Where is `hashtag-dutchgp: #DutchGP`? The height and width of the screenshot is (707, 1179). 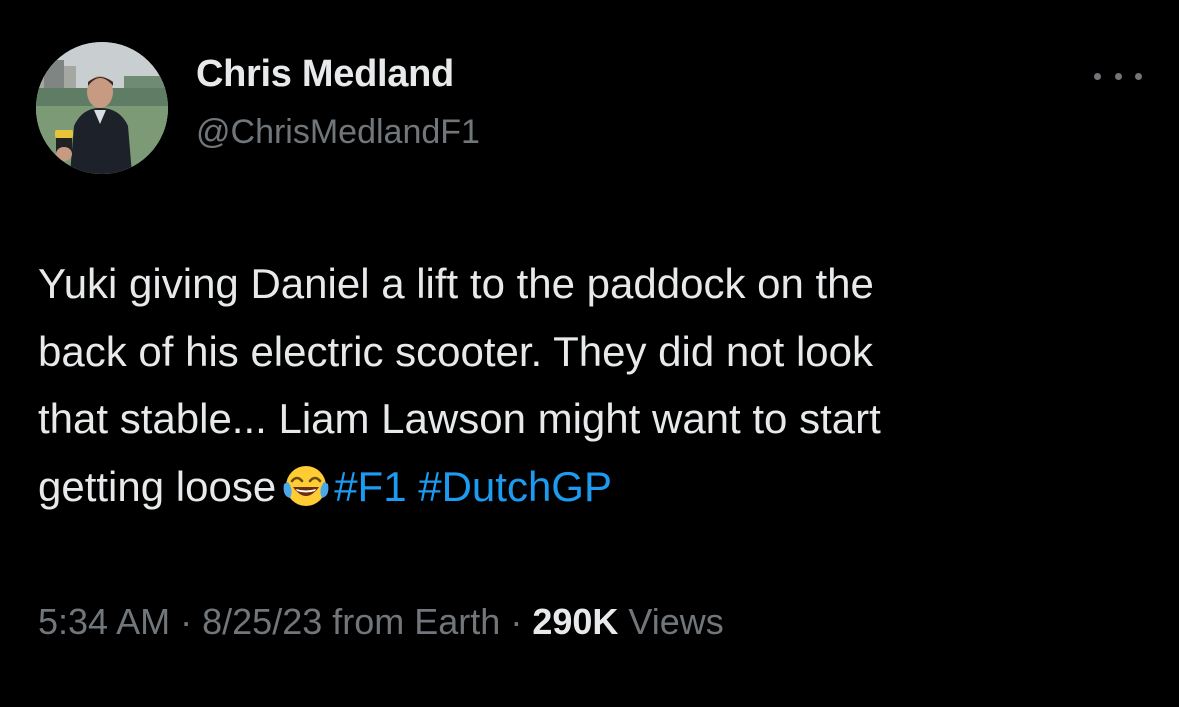 hashtag-dutchgp: #DutchGP is located at coordinates (515, 486).